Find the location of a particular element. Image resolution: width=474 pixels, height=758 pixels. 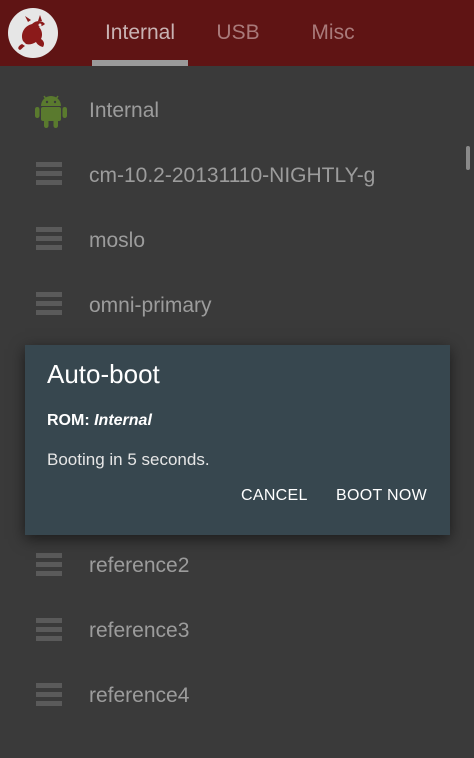

app-bar: Internal USB Misc is located at coordinates (237, 33).